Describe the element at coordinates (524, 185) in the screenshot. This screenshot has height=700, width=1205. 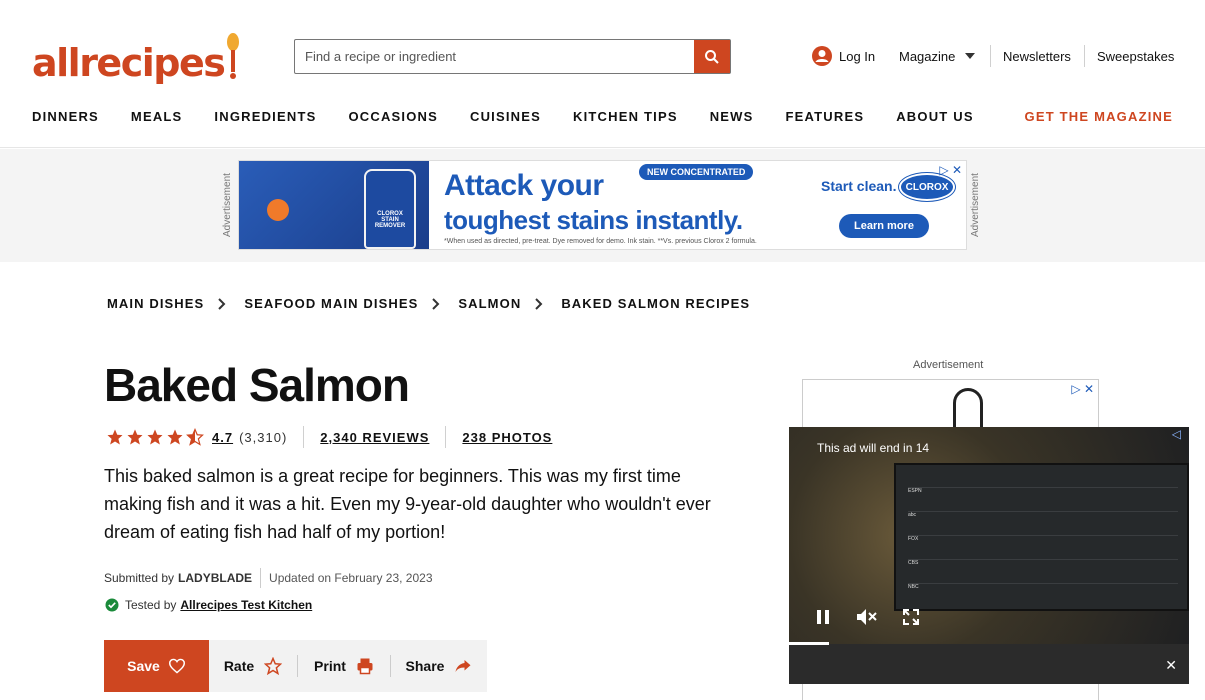
I see `ad-headline-line1: Attack your` at that location.